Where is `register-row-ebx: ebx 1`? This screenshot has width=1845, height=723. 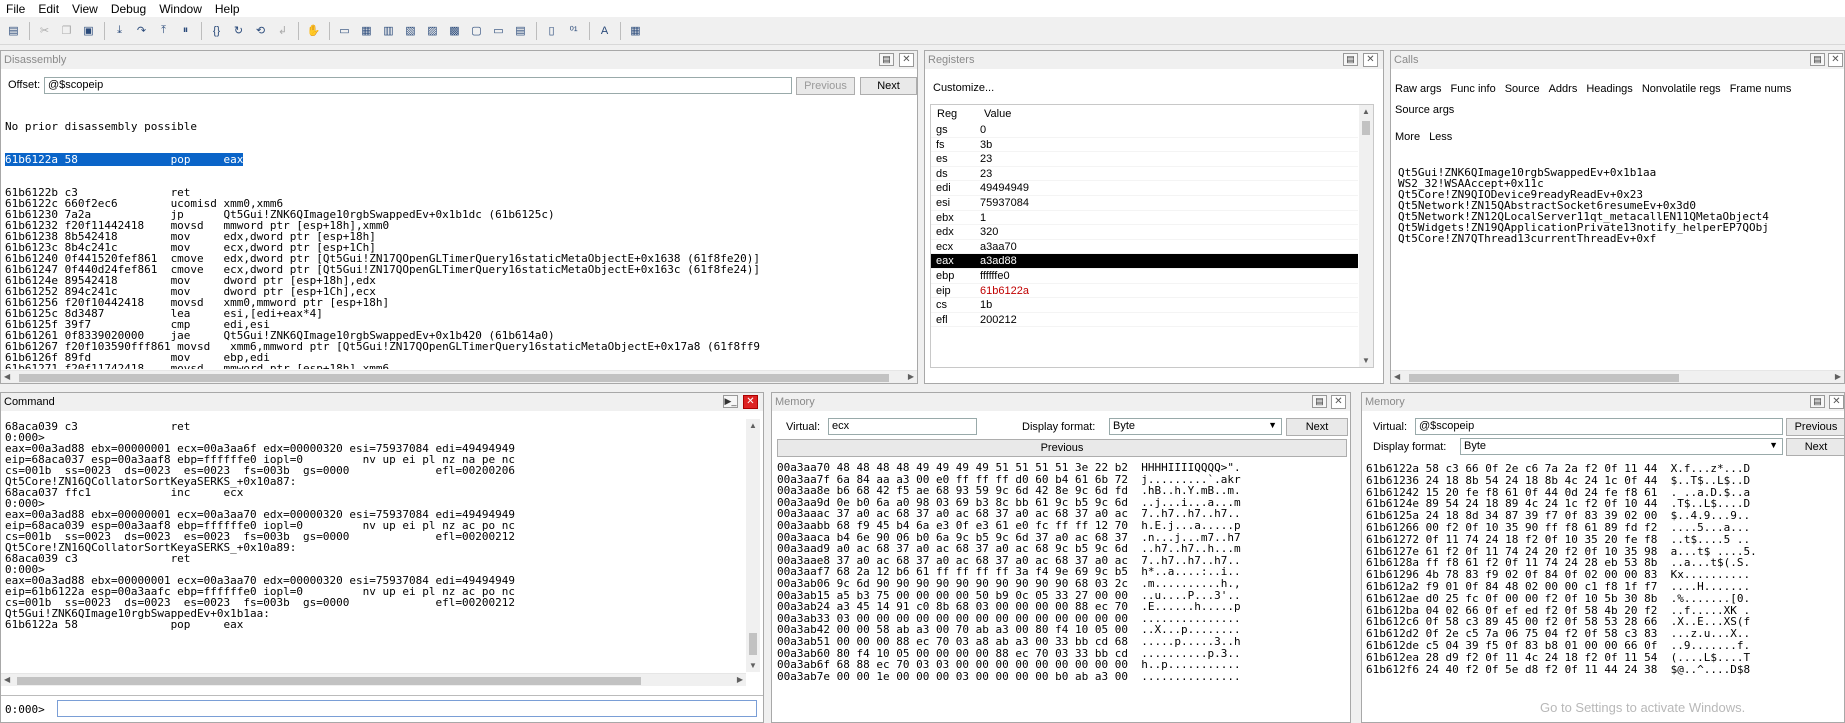
register-row-ebx: ebx 1 is located at coordinates (1144, 218).